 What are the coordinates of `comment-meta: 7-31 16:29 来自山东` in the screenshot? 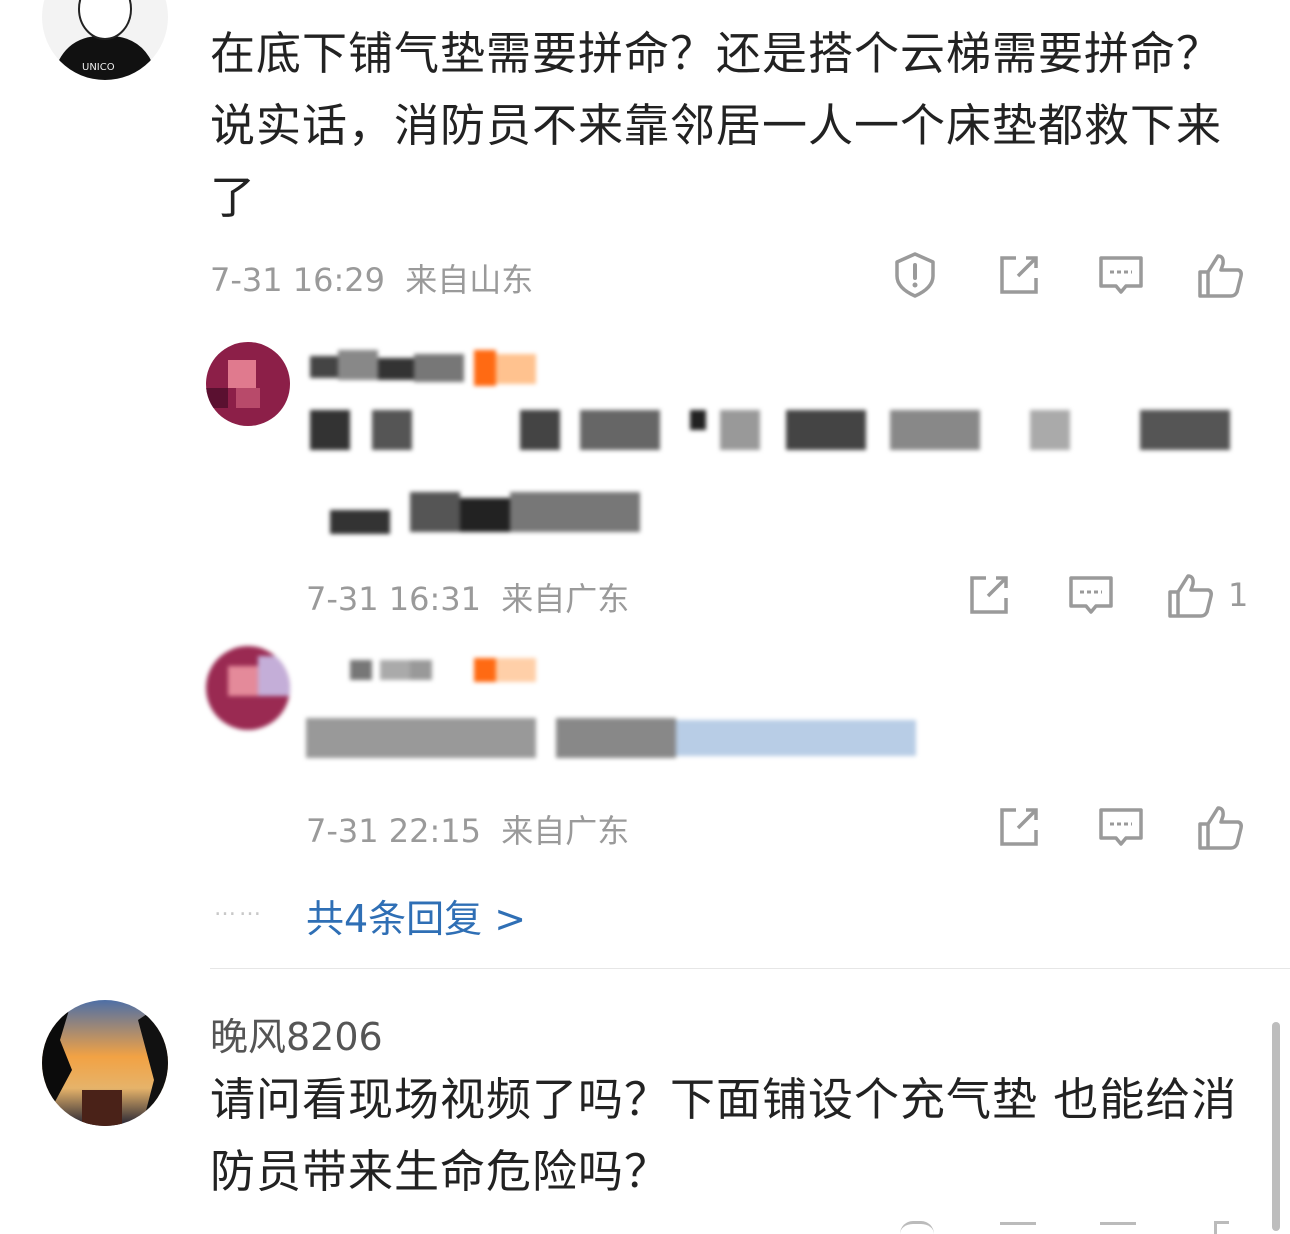 It's located at (371, 278).